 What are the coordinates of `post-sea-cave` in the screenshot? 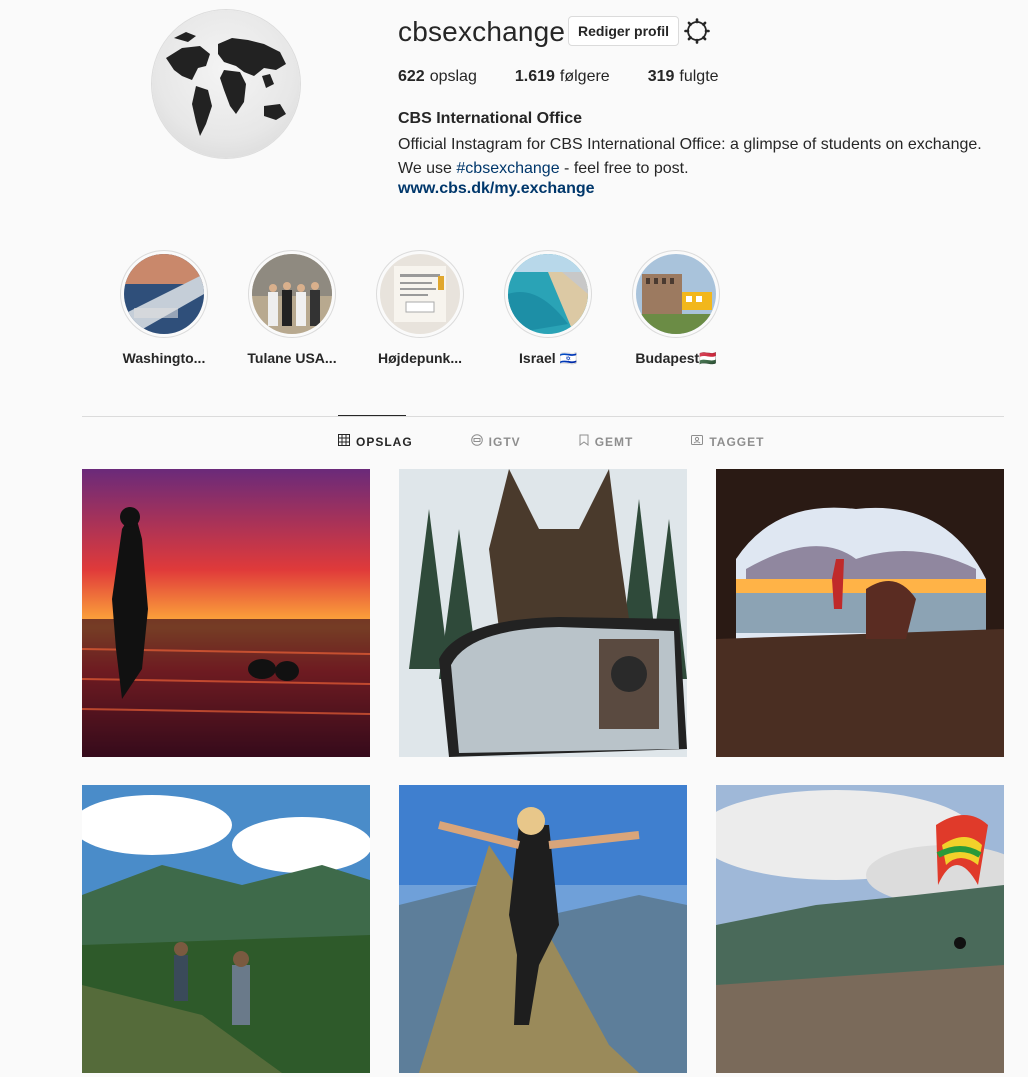 It's located at (860, 613).